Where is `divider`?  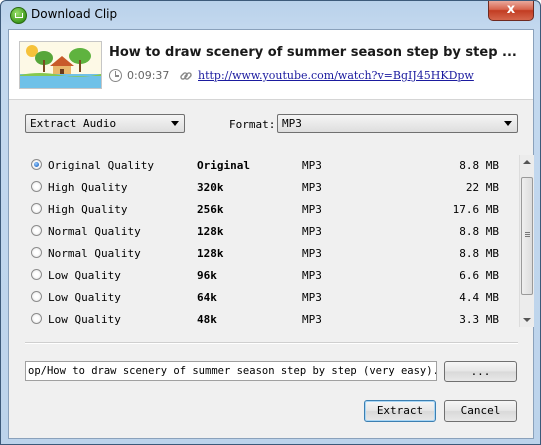 divider is located at coordinates (271, 343).